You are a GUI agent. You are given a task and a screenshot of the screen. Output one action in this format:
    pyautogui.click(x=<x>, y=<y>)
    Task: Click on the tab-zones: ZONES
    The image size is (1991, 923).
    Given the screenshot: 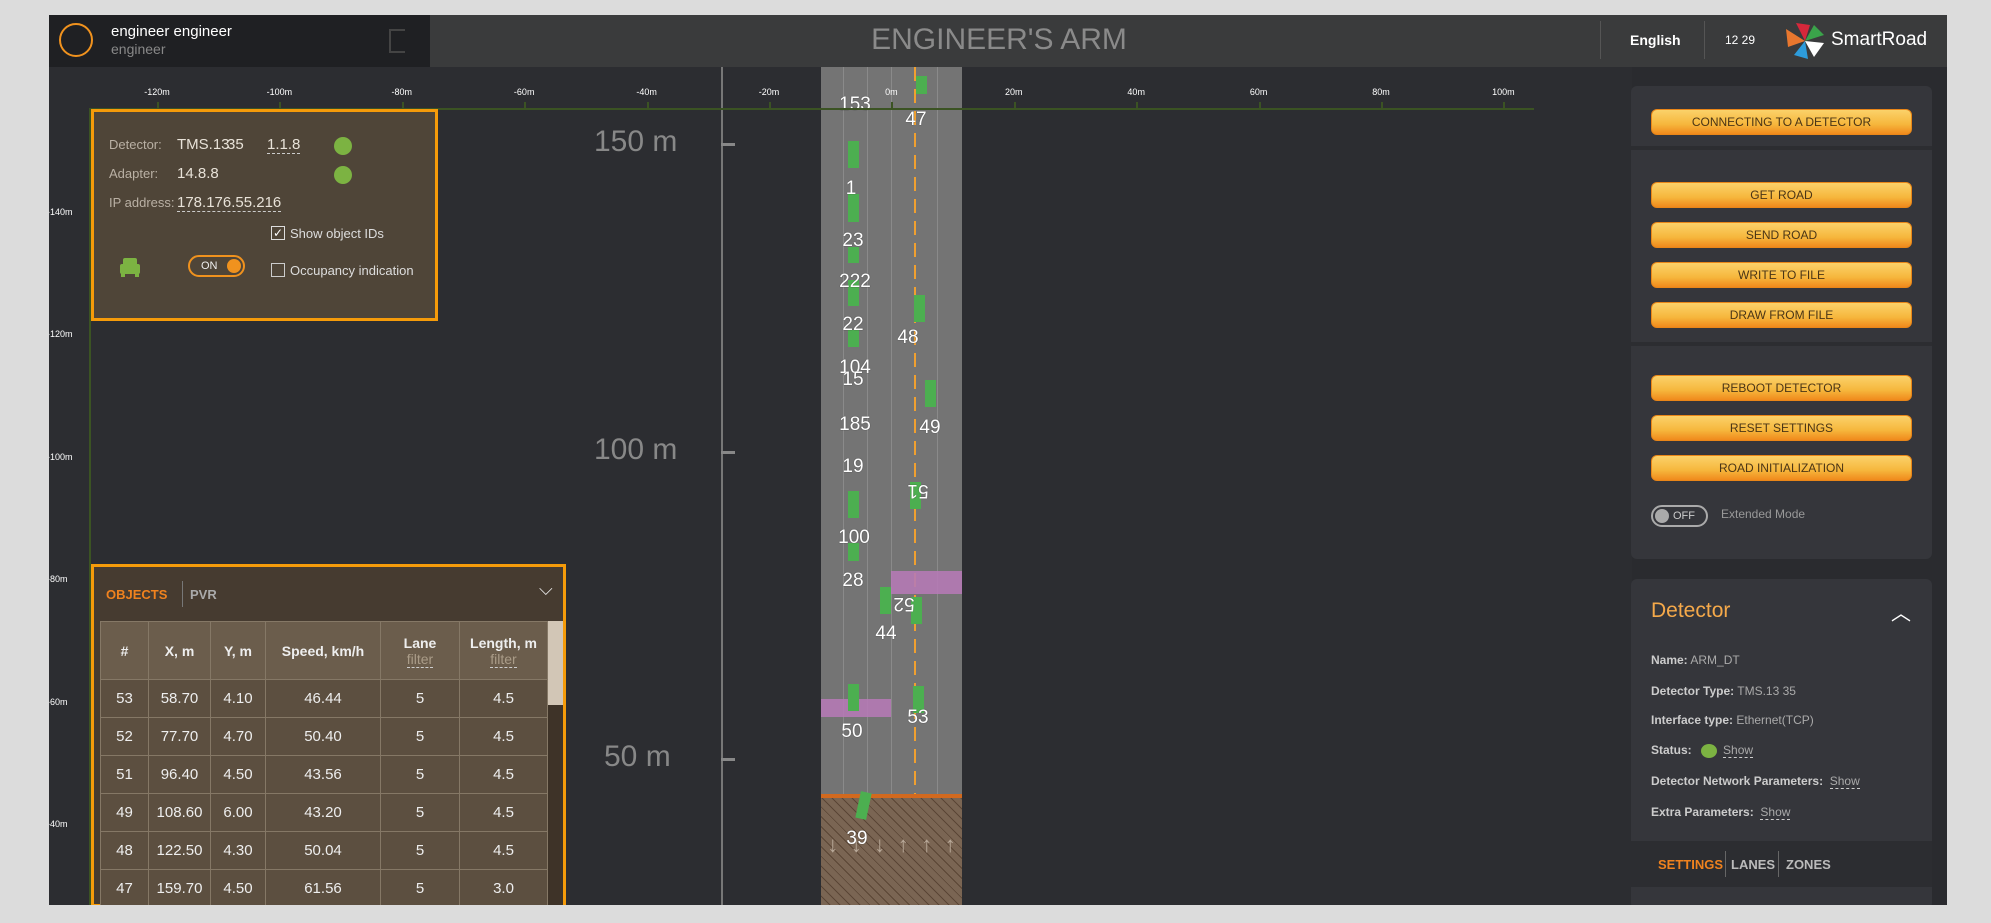 What is the action you would take?
    pyautogui.click(x=1808, y=864)
    